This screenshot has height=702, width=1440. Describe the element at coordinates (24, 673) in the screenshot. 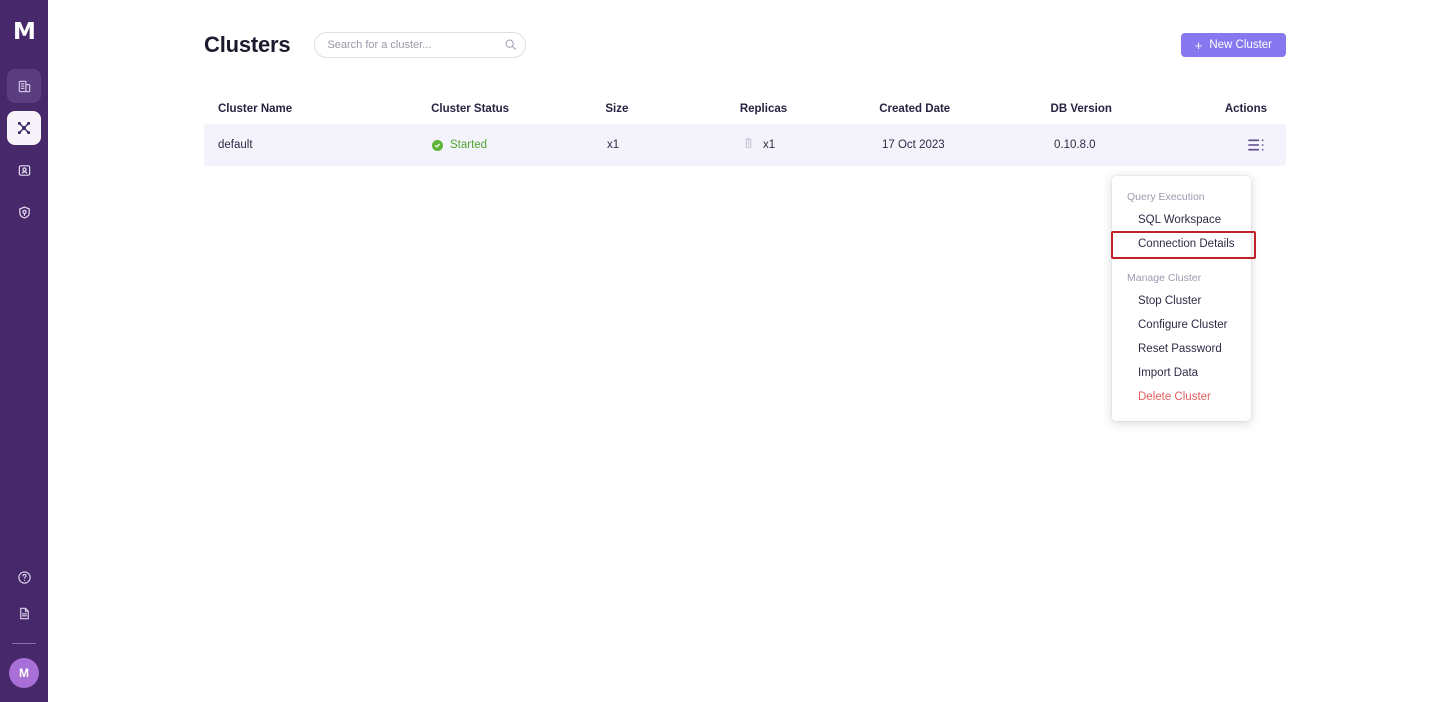

I see `avatar: M` at that location.